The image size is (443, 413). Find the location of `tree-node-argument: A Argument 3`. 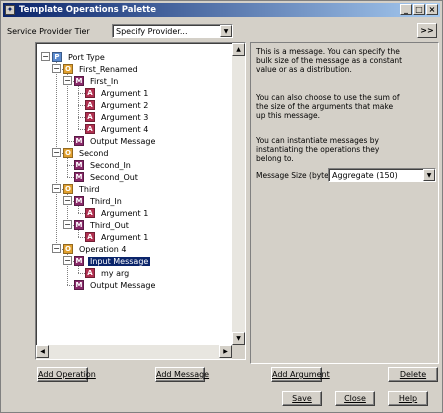

tree-node-argument: A Argument 3 is located at coordinates (117, 117).